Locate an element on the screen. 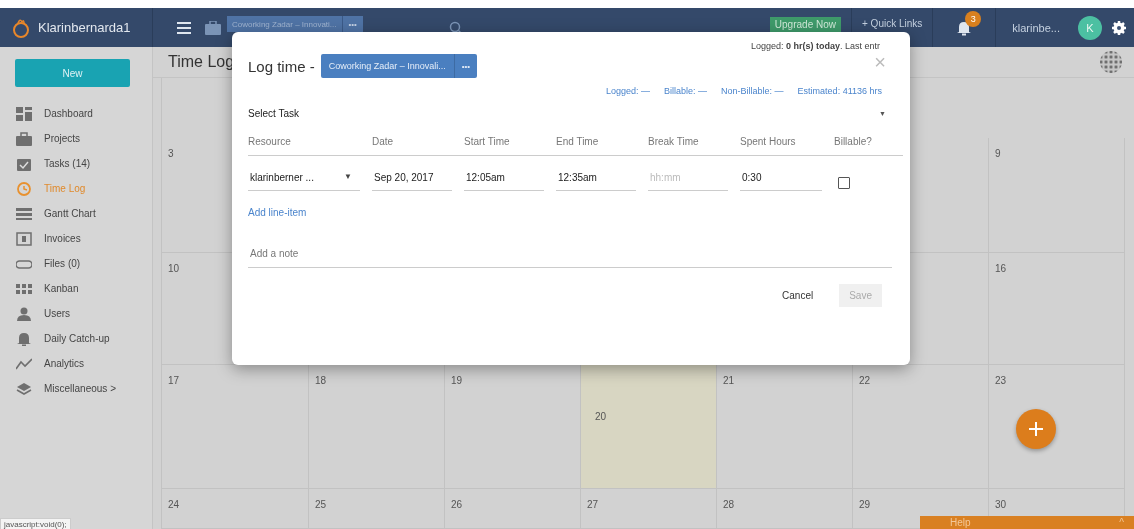 The width and height of the screenshot is (1134, 529). menu-icon is located at coordinates (184, 27).